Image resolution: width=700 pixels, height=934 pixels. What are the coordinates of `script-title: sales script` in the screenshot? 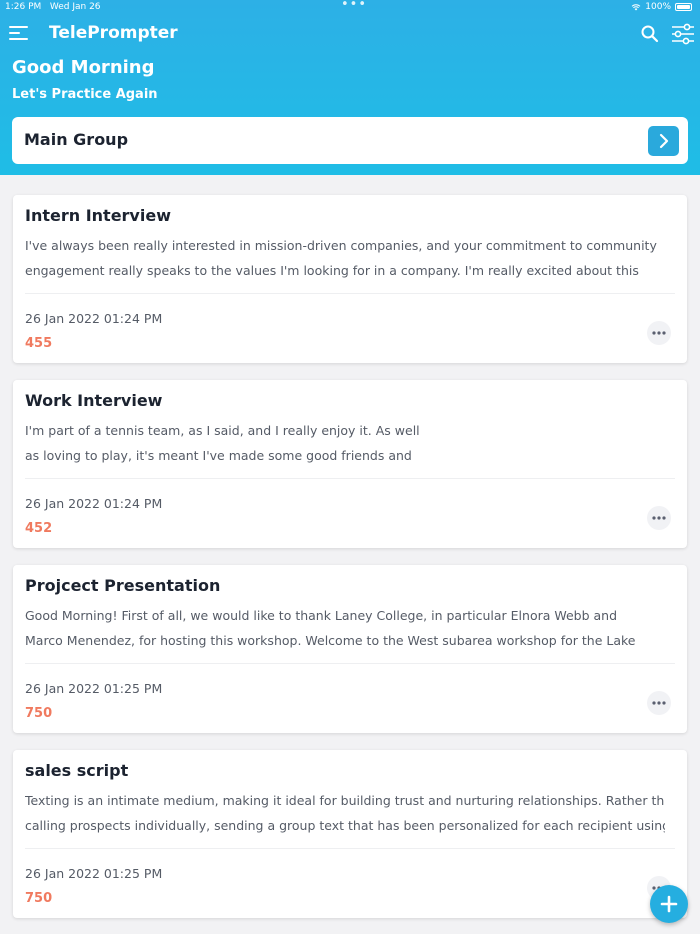 It's located at (77, 770).